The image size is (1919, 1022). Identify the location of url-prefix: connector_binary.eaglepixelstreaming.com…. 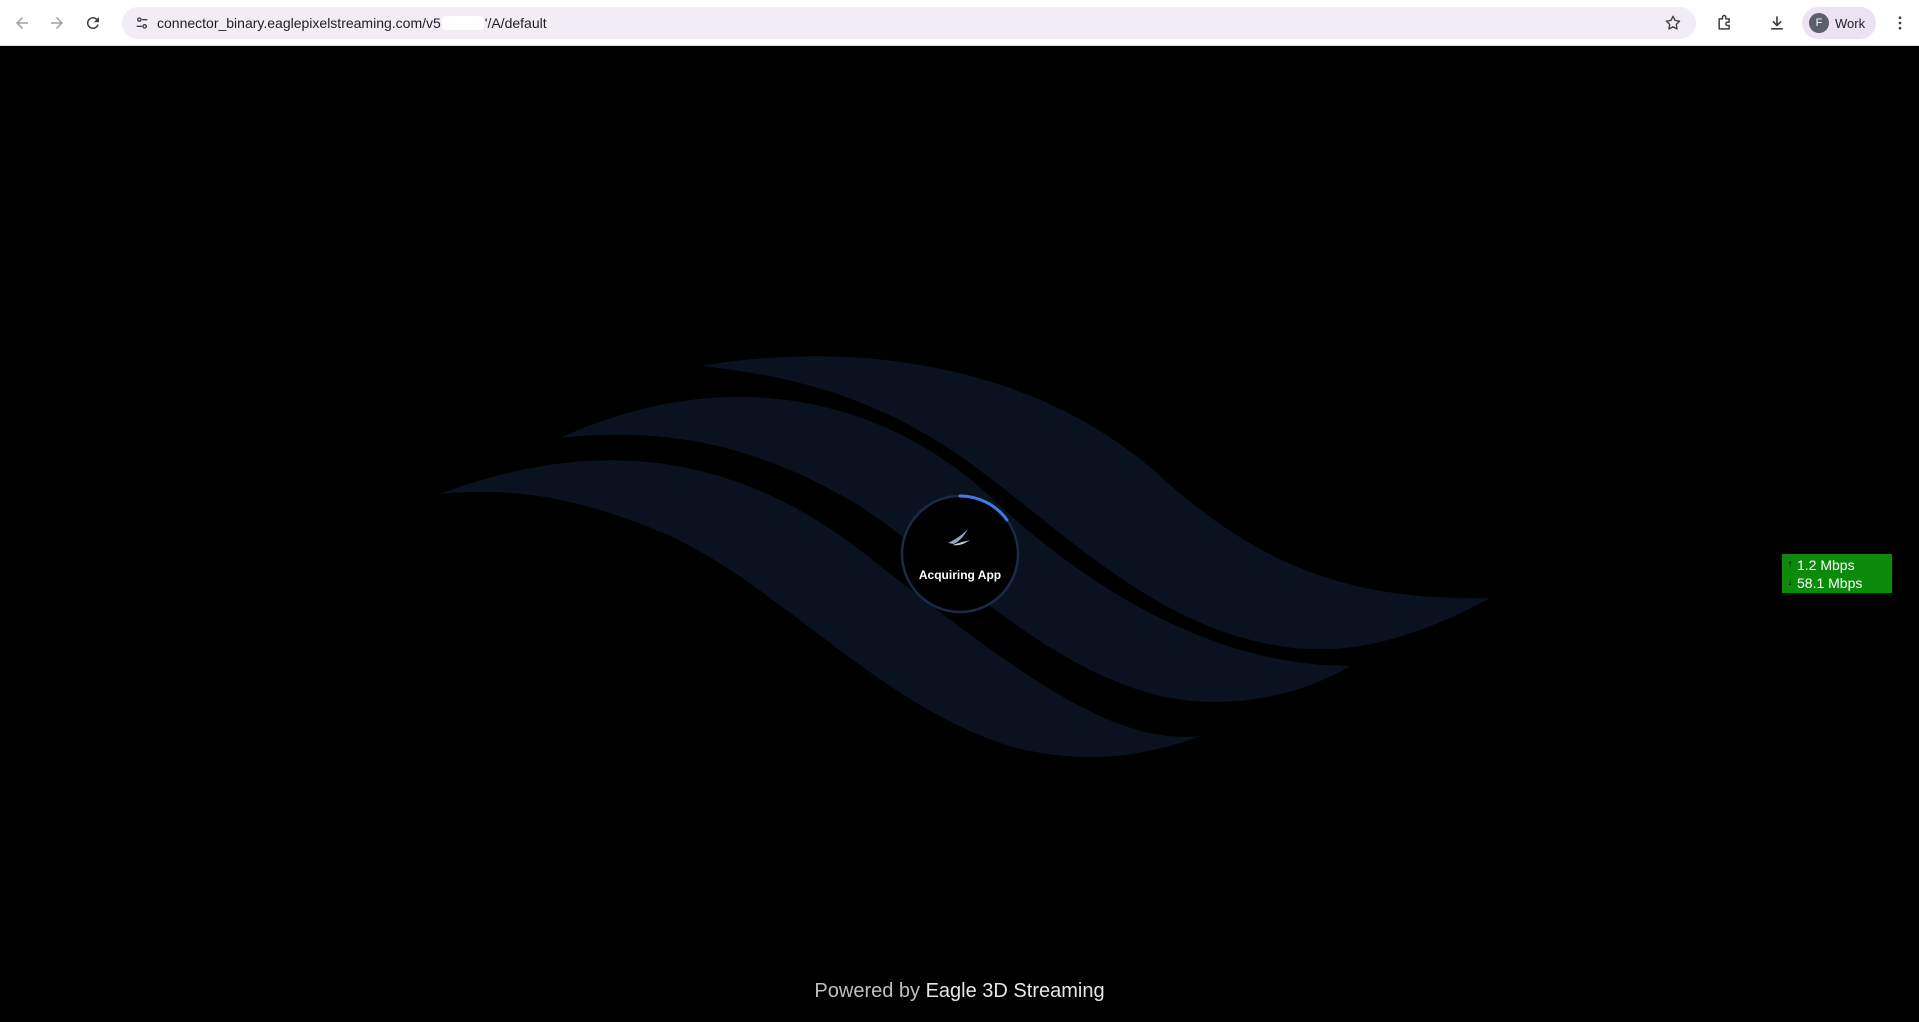
(299, 23).